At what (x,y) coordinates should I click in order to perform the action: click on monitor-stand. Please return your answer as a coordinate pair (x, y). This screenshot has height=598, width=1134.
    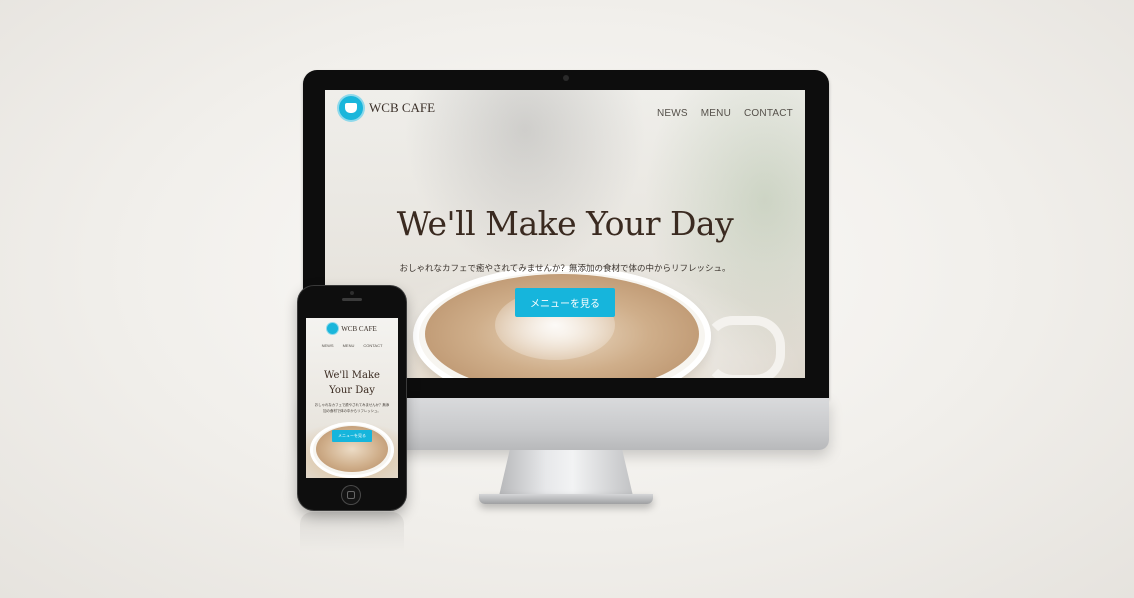
    Looking at the image, I should click on (566, 473).